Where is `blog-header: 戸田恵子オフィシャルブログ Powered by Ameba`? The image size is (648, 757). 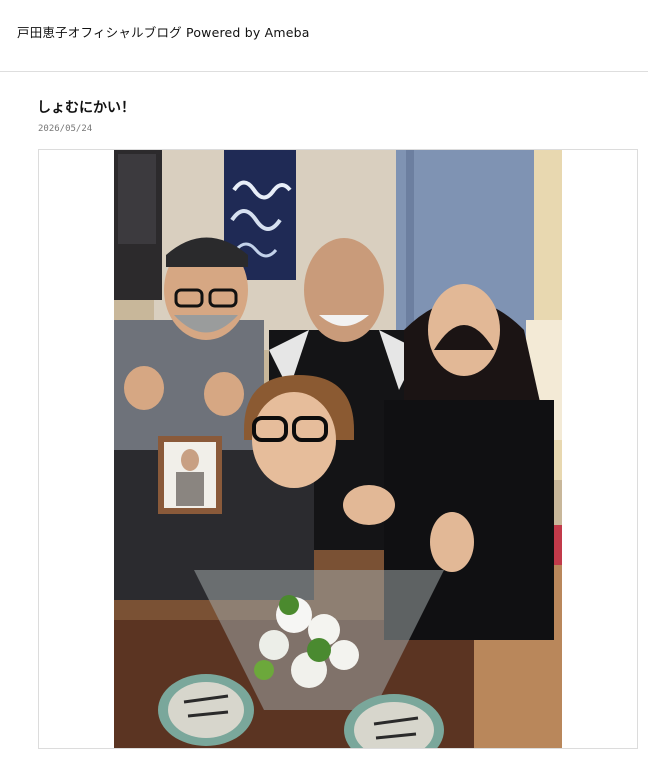 blog-header: 戸田恵子オフィシャルブログ Powered by Ameba is located at coordinates (324, 36).